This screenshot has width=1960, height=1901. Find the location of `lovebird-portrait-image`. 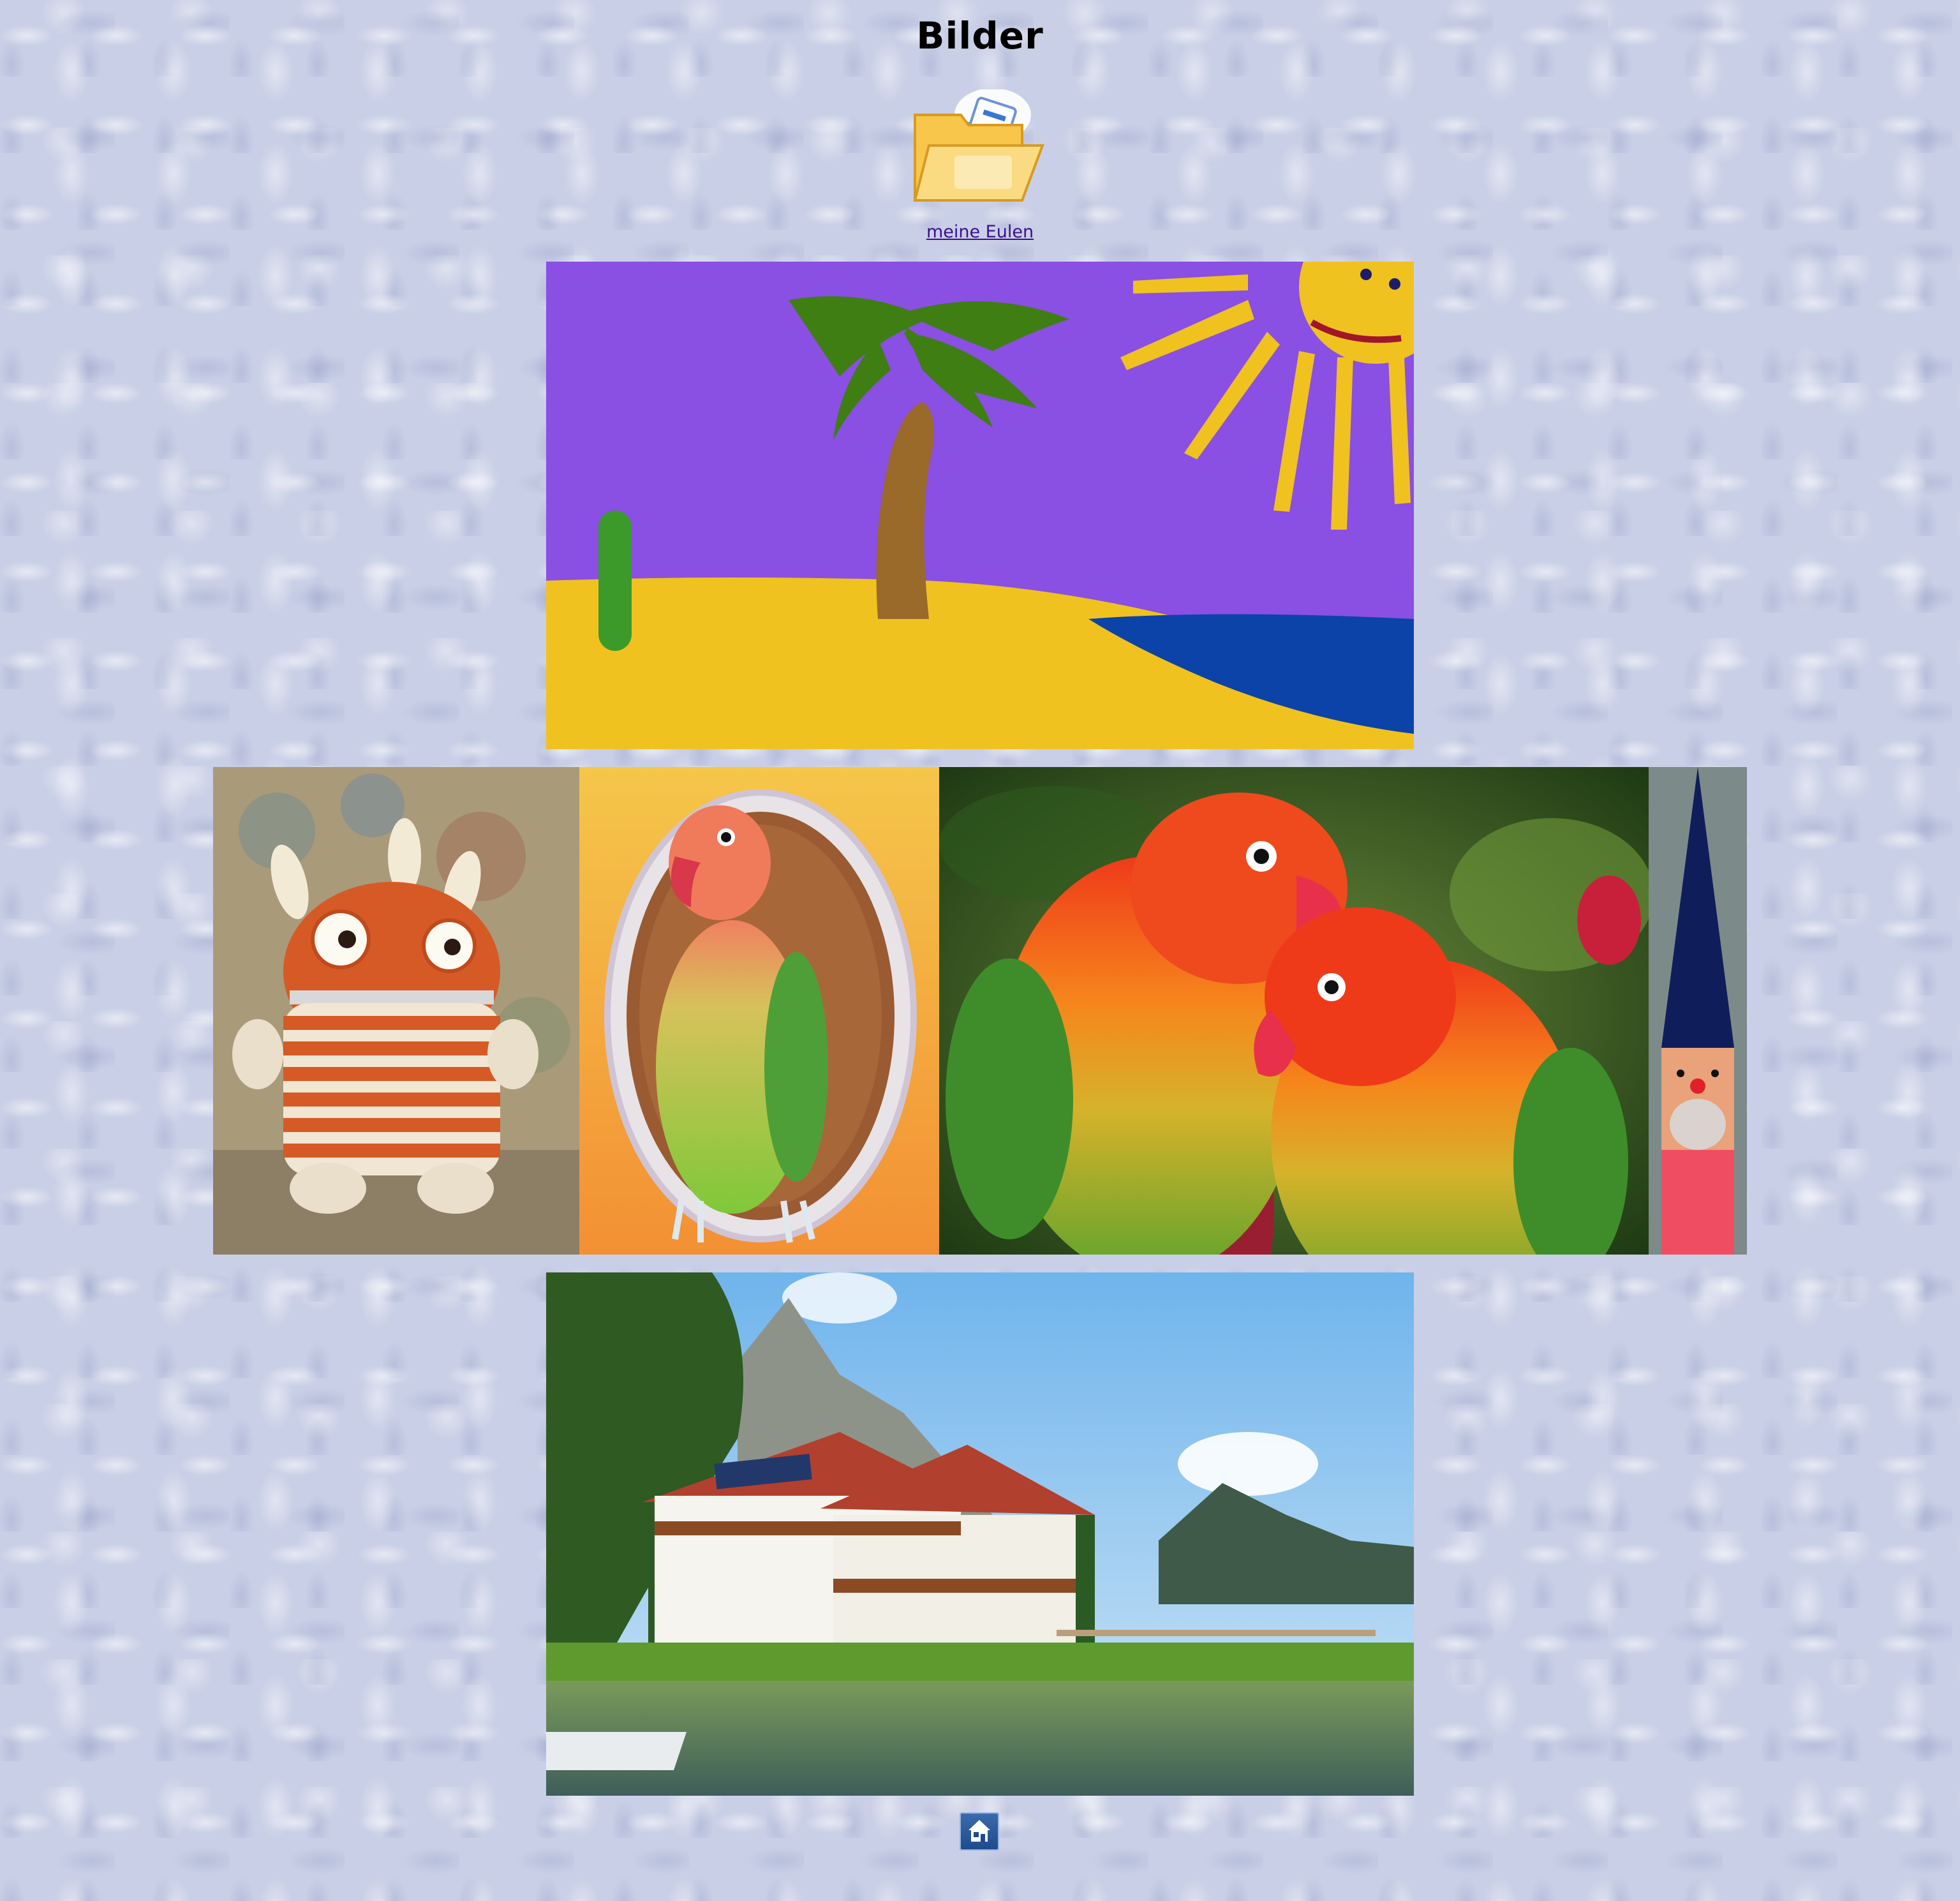

lovebird-portrait-image is located at coordinates (759, 1011).